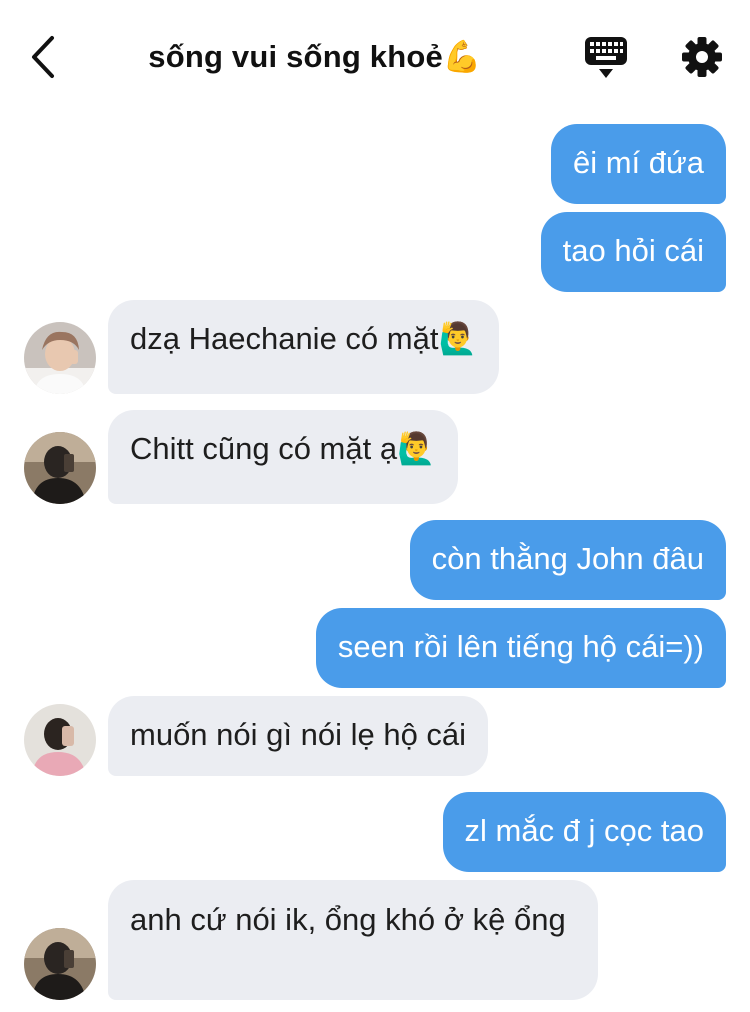  Describe the element at coordinates (633, 252) in the screenshot. I see `message-bubble-outgoing: tao hỏi cái` at that location.